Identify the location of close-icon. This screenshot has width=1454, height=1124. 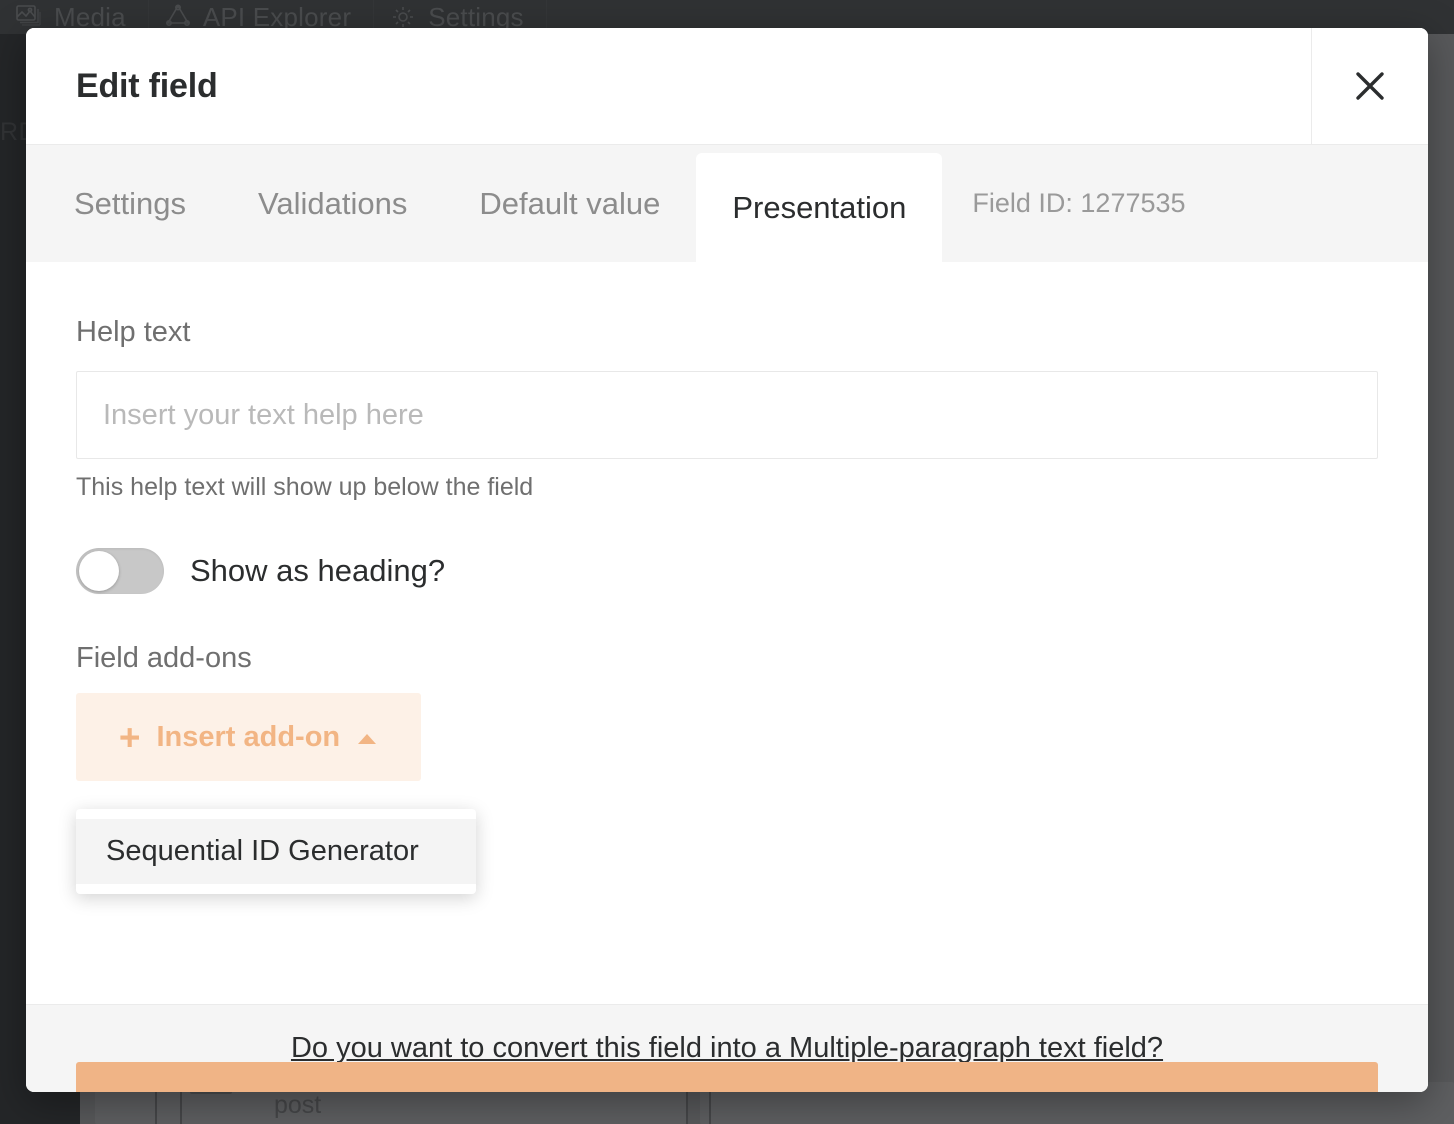
(1370, 86).